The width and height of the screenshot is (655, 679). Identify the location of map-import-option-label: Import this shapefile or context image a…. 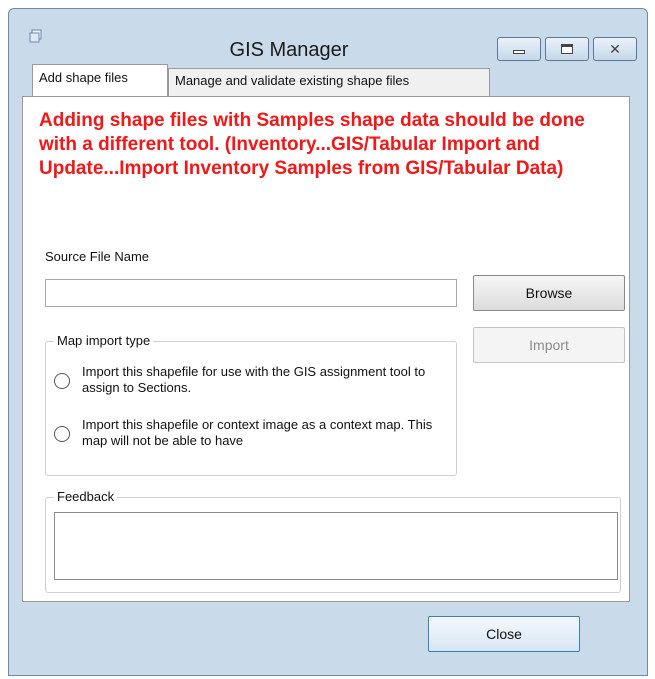
(257, 432).